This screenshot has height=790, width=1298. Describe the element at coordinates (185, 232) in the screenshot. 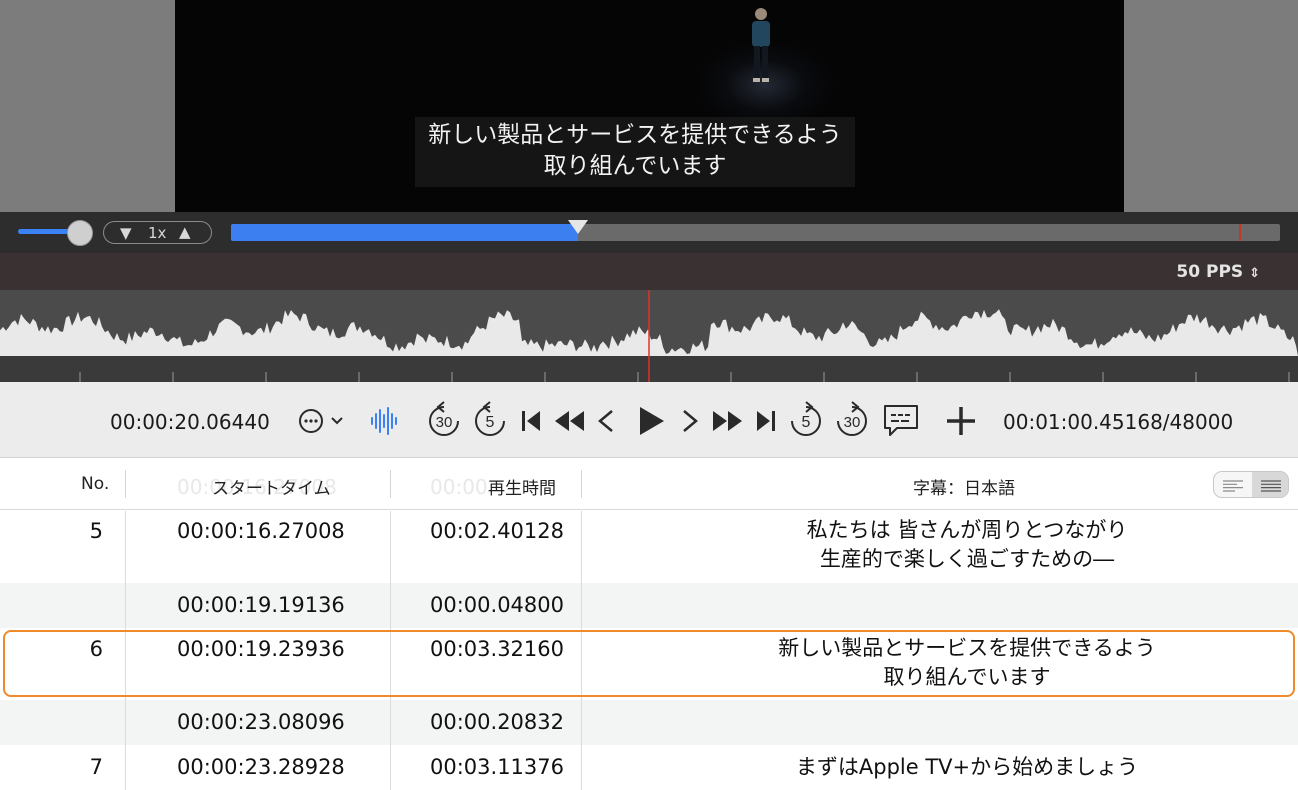

I see `speed-up-icon: ▲` at that location.